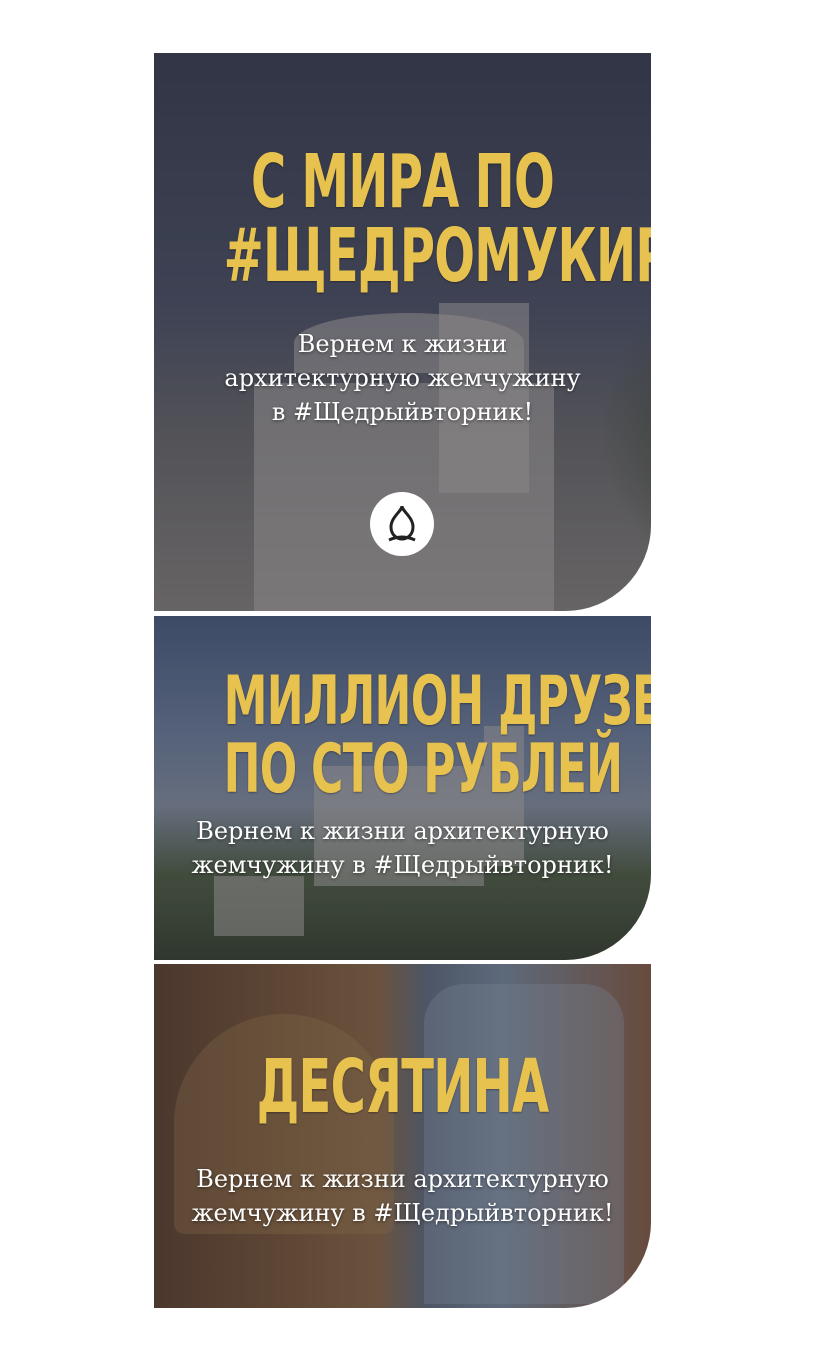  What do you see at coordinates (402, 524) in the screenshot?
I see `dome-logo-icon` at bounding box center [402, 524].